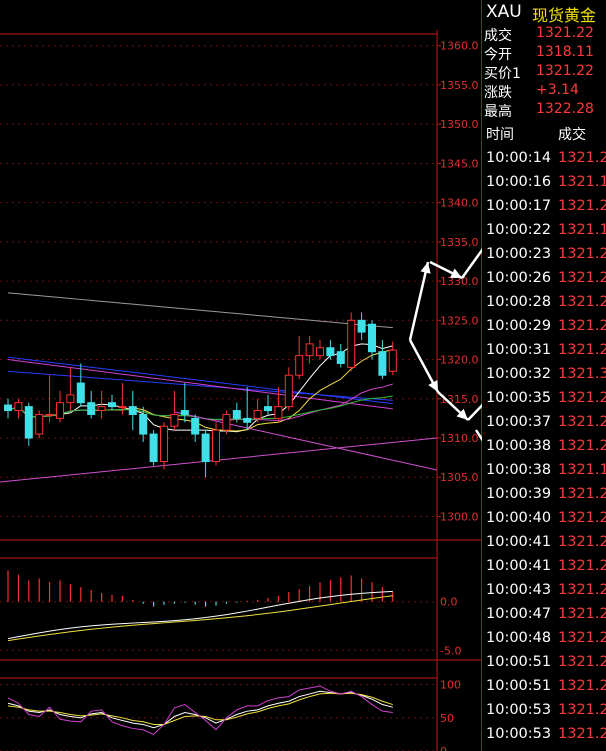 The image size is (606, 751). I want to click on tick-time: 10:00:43, so click(519, 590).